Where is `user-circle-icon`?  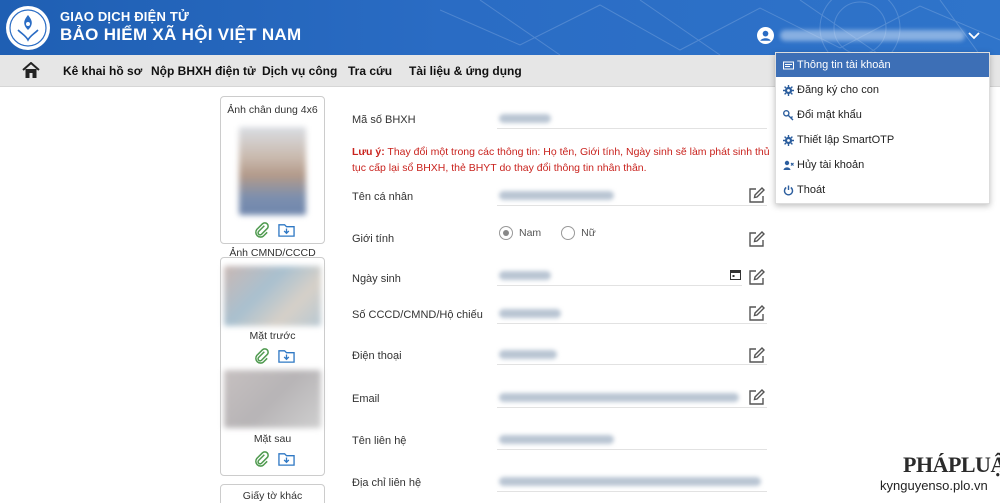
user-circle-icon is located at coordinates (765, 35).